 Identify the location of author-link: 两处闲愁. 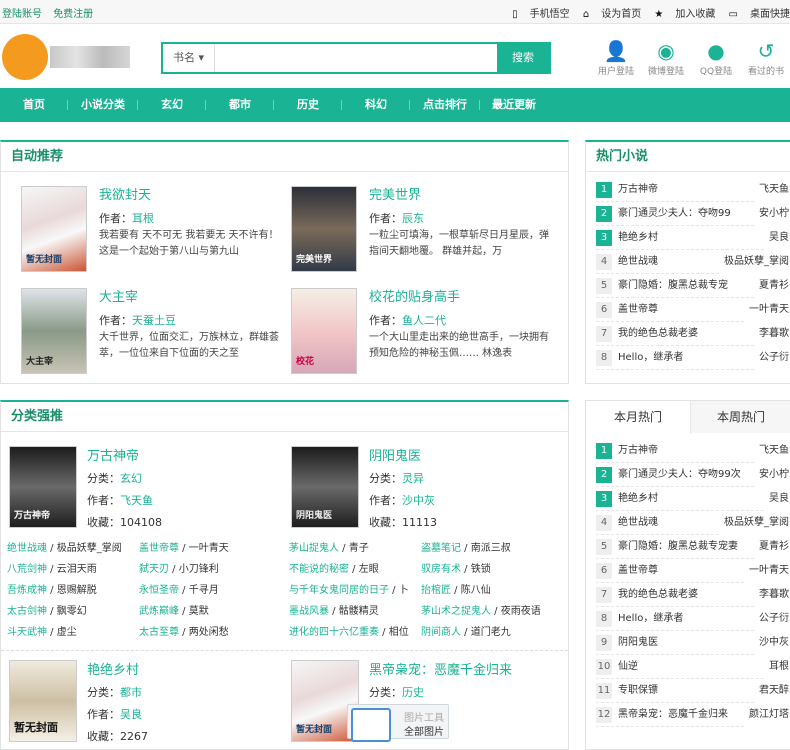
(209, 632).